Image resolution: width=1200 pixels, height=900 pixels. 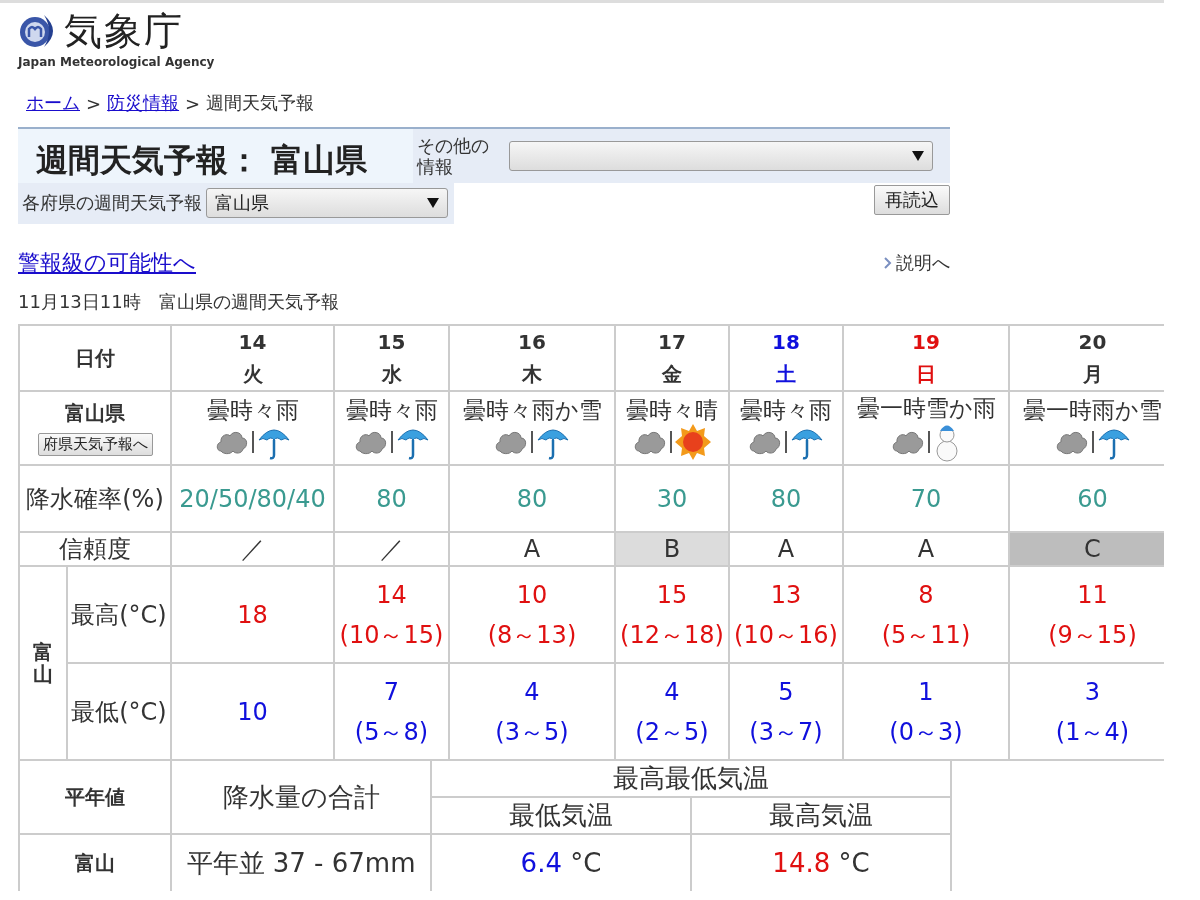 What do you see at coordinates (786, 614) in the screenshot?
I see `max-temp-cell: 13 (10～16)` at bounding box center [786, 614].